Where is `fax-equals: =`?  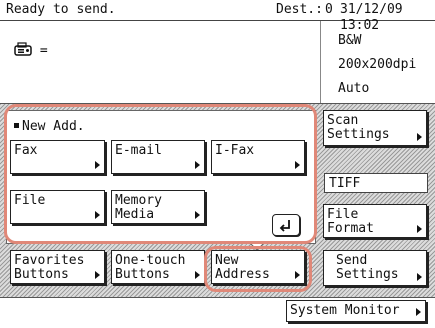 fax-equals: = is located at coordinates (43, 51).